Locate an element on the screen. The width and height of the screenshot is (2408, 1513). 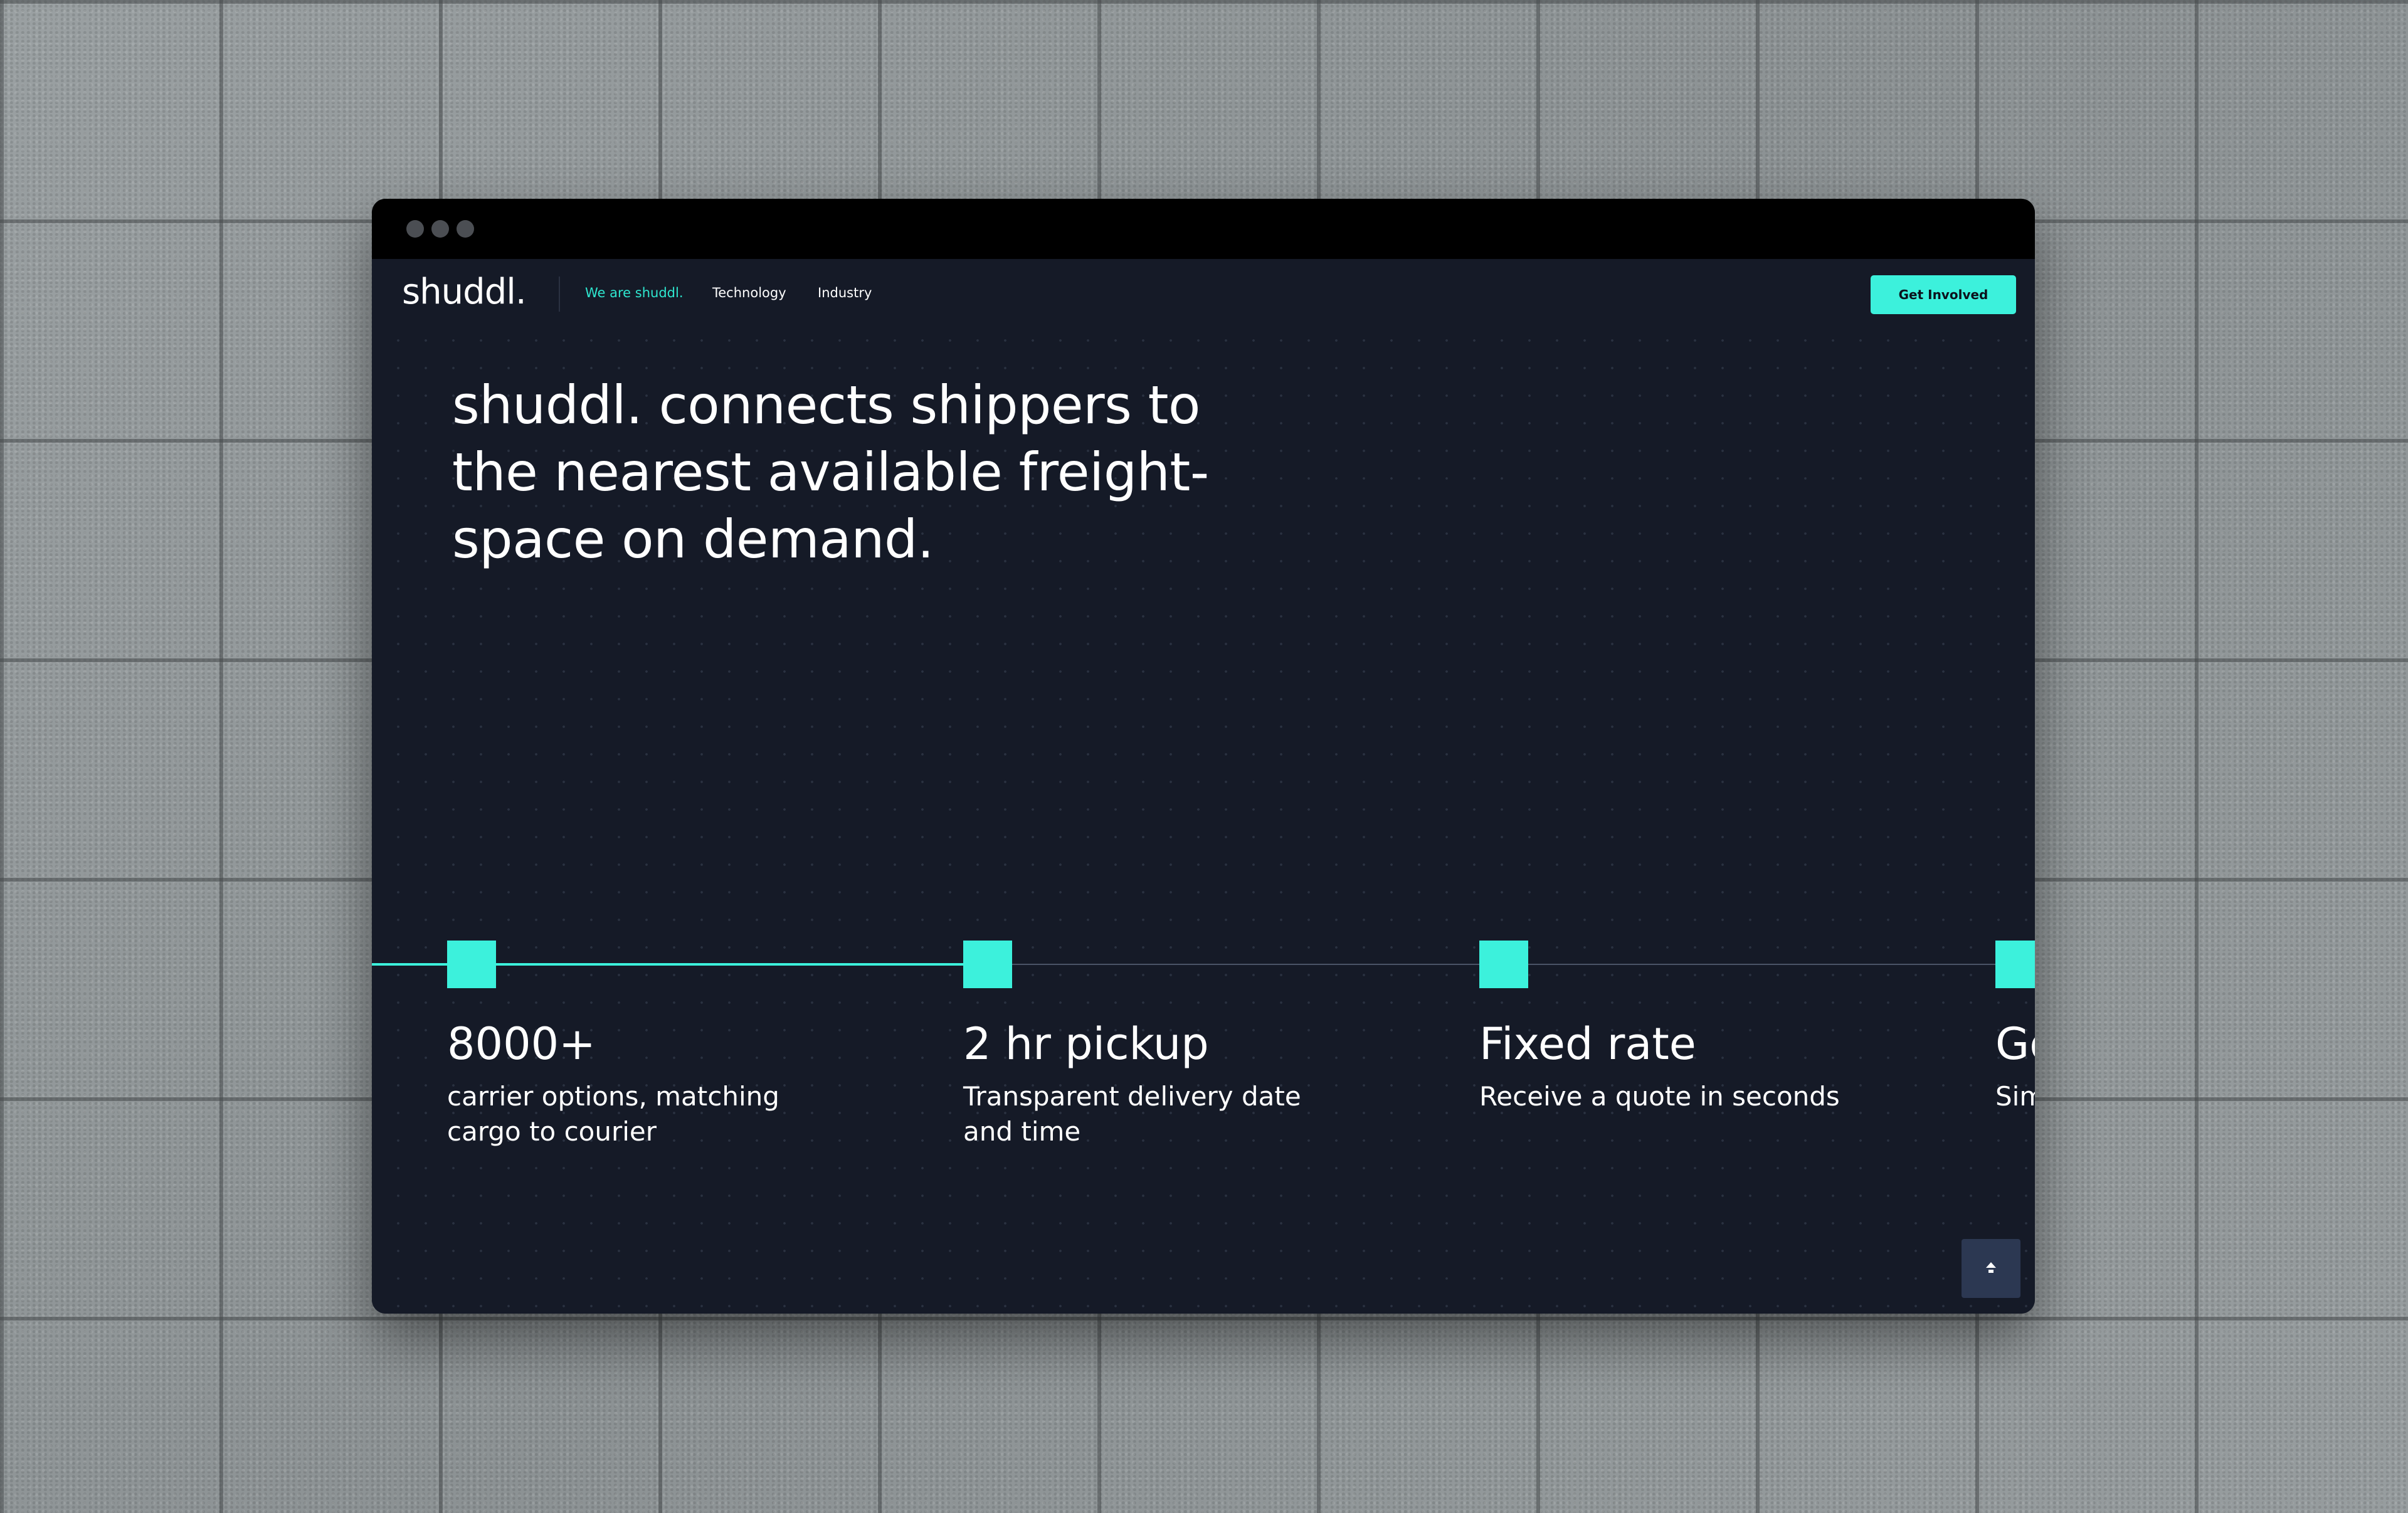
nav-link-technology: Technology is located at coordinates (749, 293).